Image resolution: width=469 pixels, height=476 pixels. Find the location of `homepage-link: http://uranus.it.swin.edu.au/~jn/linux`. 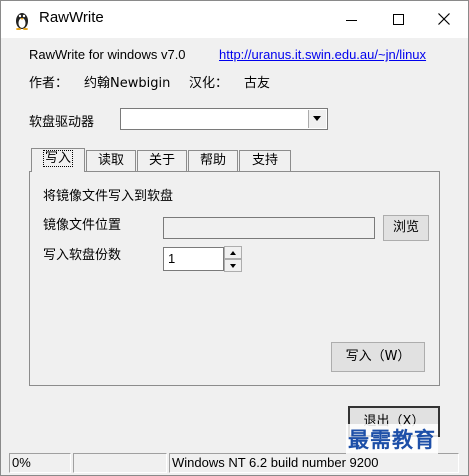

homepage-link: http://uranus.it.swin.edu.au/~jn/linux is located at coordinates (322, 54).